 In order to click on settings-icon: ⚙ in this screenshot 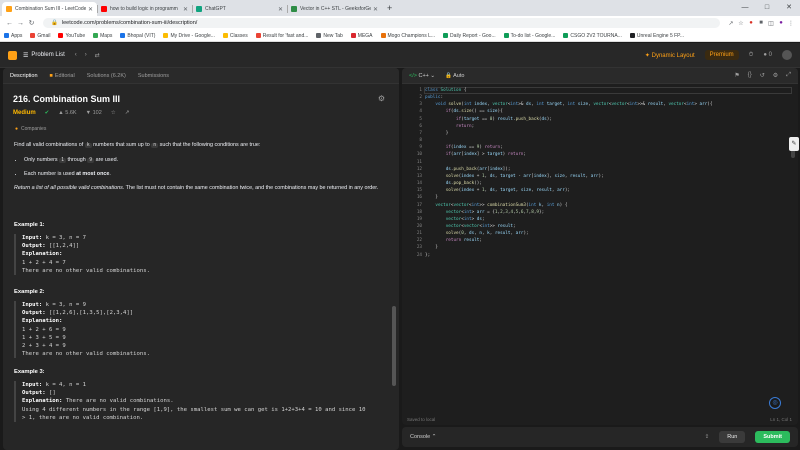, I will do `click(775, 75)`.